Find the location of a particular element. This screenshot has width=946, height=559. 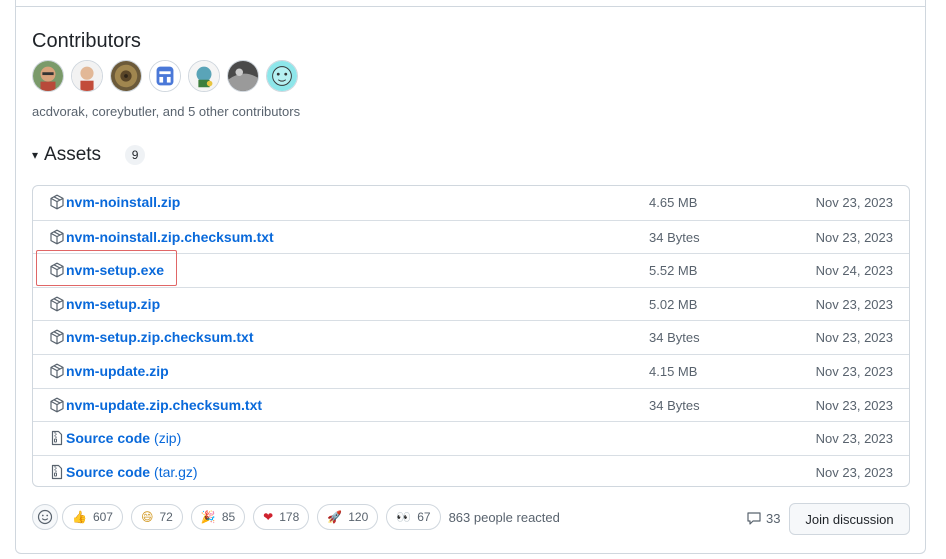

asset-item: nvm-noinstall.zip is located at coordinates (114, 202).